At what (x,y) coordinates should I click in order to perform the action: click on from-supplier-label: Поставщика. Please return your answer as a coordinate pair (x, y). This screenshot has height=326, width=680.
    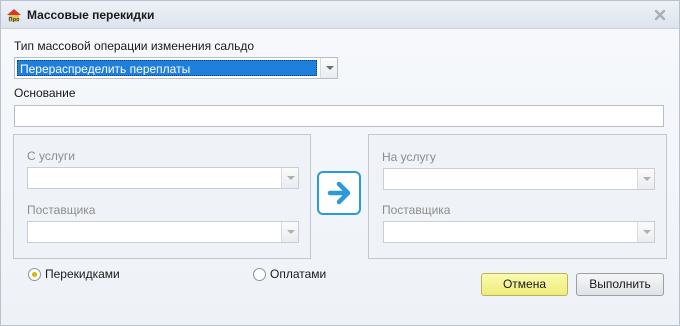
    Looking at the image, I should click on (61, 210).